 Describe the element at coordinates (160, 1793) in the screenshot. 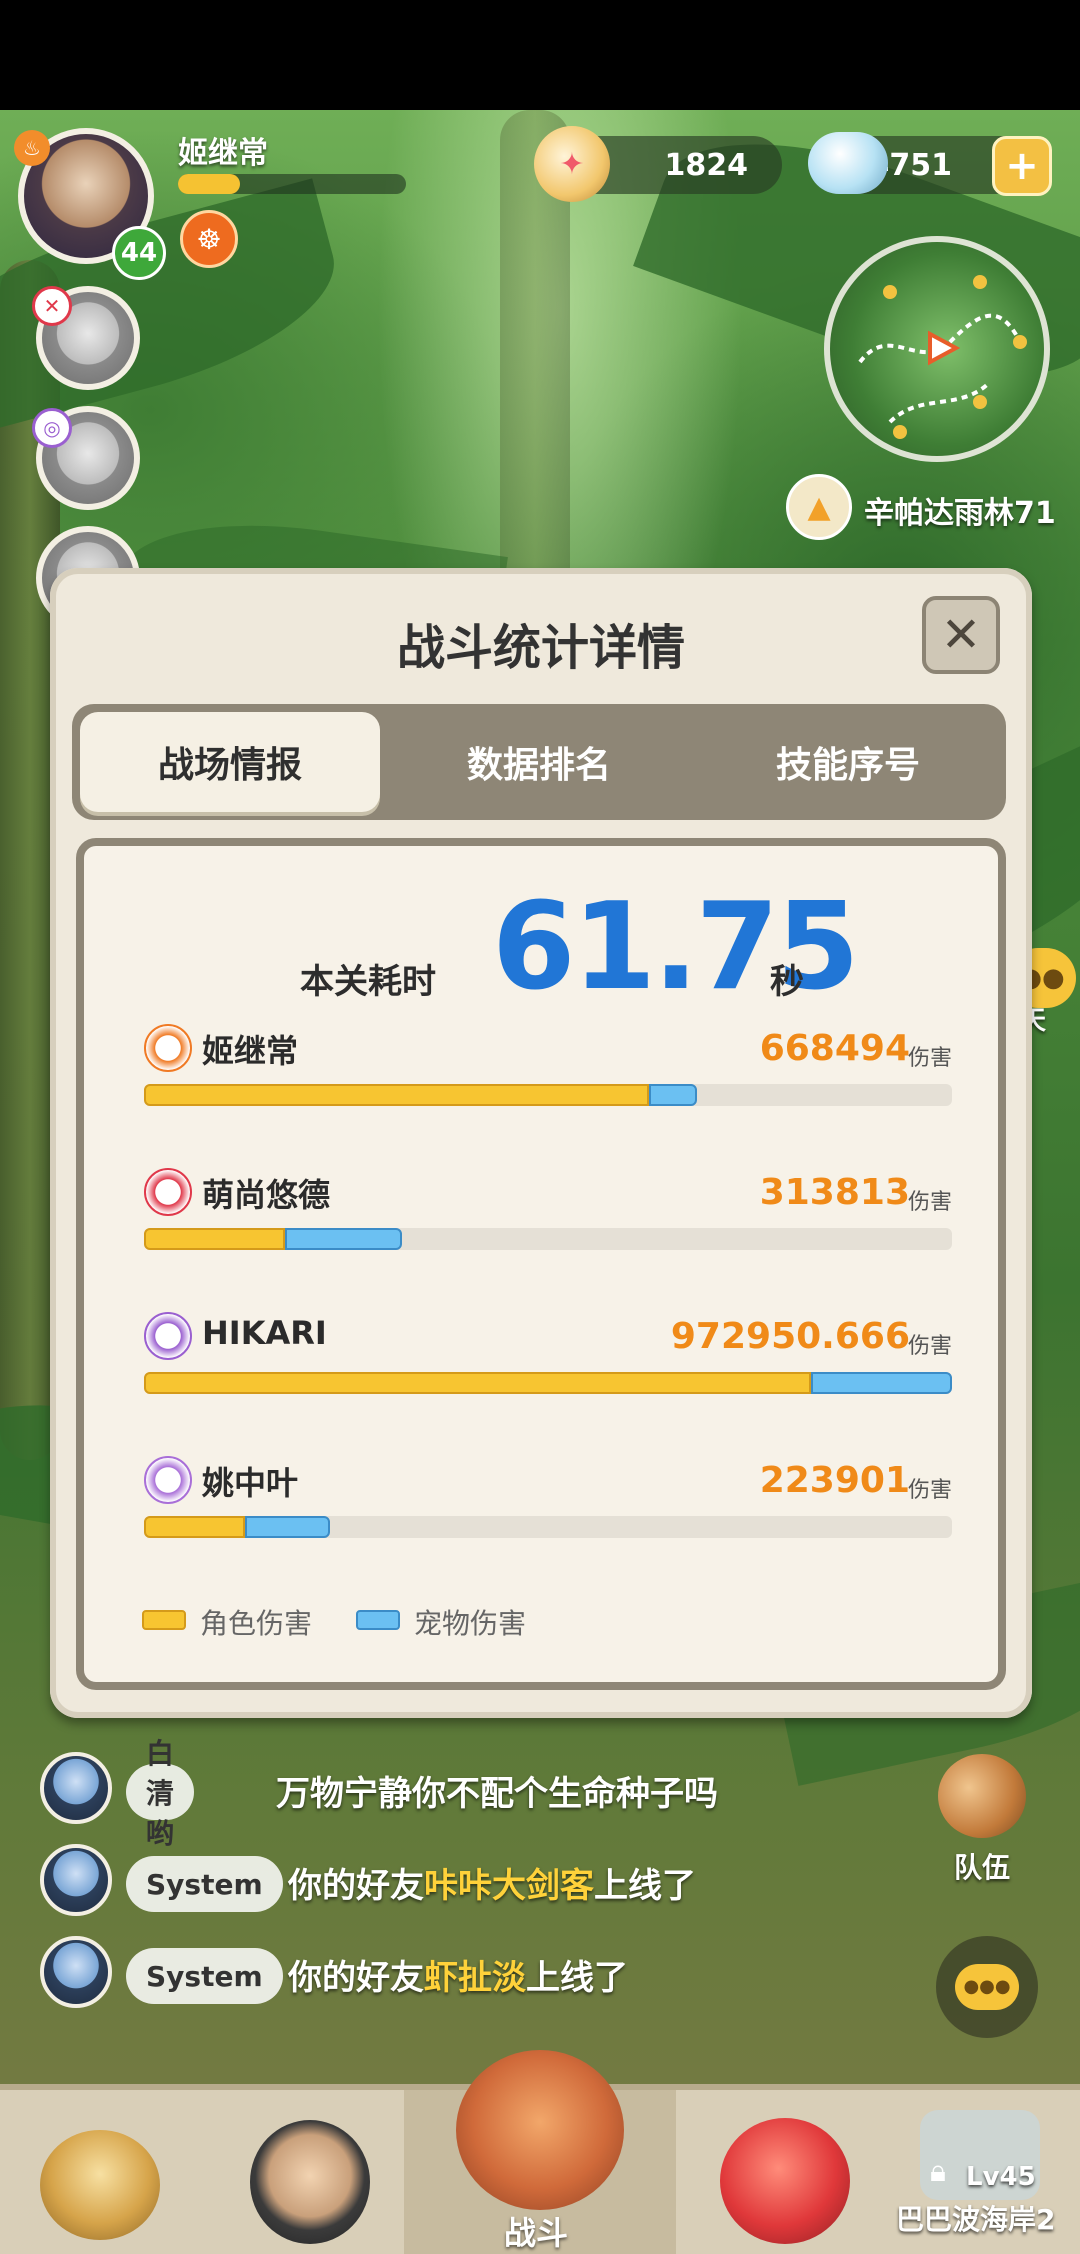

I see `chat-sender: 白清哟` at that location.